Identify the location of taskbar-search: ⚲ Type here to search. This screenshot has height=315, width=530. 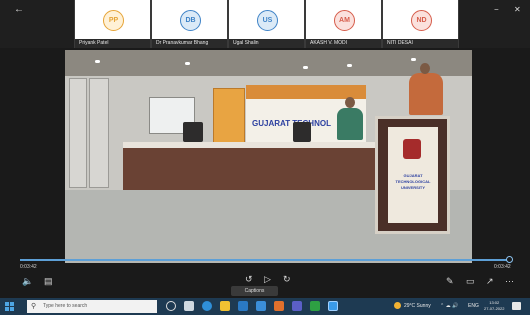
(92, 306).